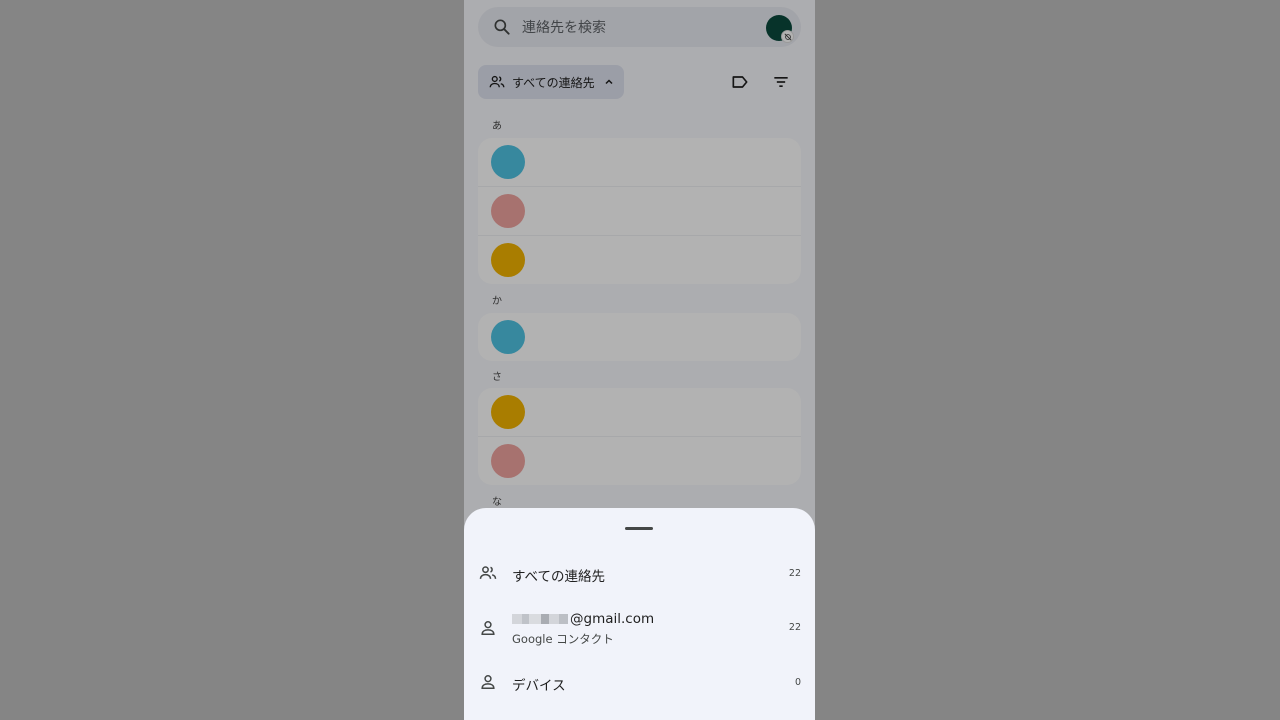  Describe the element at coordinates (540, 619) in the screenshot. I see `redacted-username` at that location.